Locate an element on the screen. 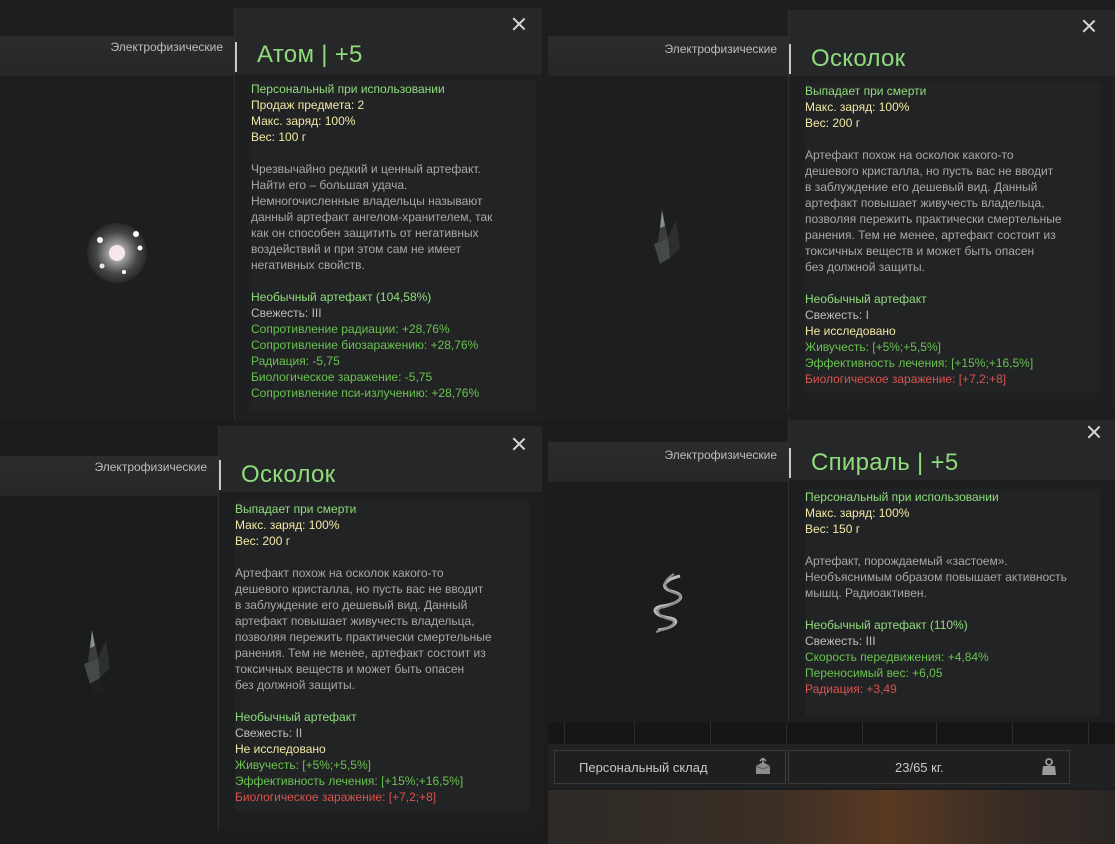  freshness-label: Свежесть: II is located at coordinates (269, 733).